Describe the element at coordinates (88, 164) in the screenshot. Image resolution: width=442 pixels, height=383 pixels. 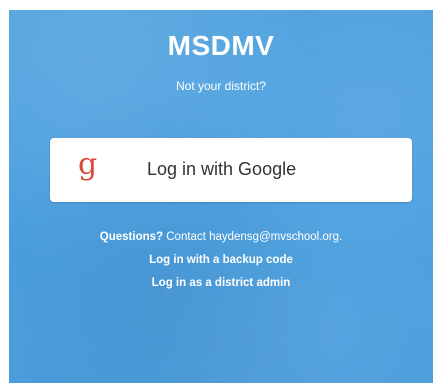
I see `google-icon: g` at that location.